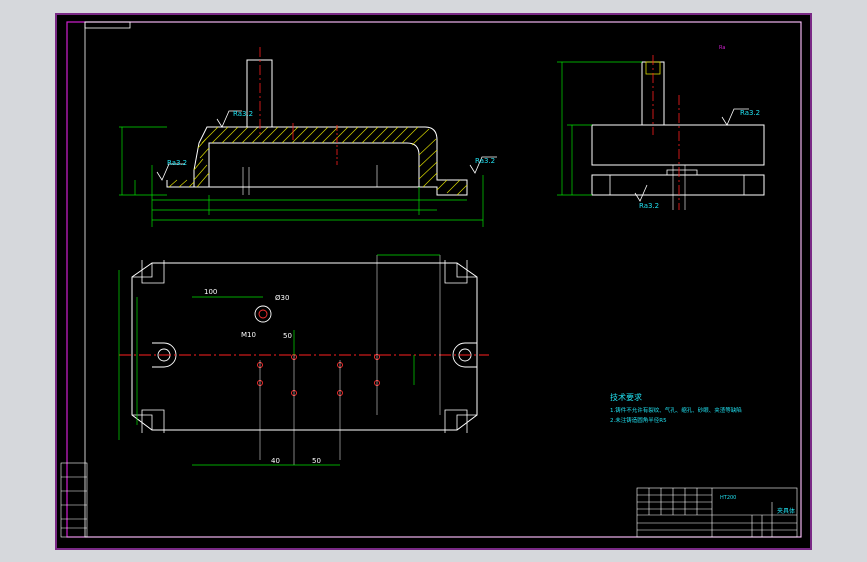 This screenshot has width=867, height=562. What do you see at coordinates (626, 397) in the screenshot?
I see `tech-title: 技术要求` at bounding box center [626, 397].